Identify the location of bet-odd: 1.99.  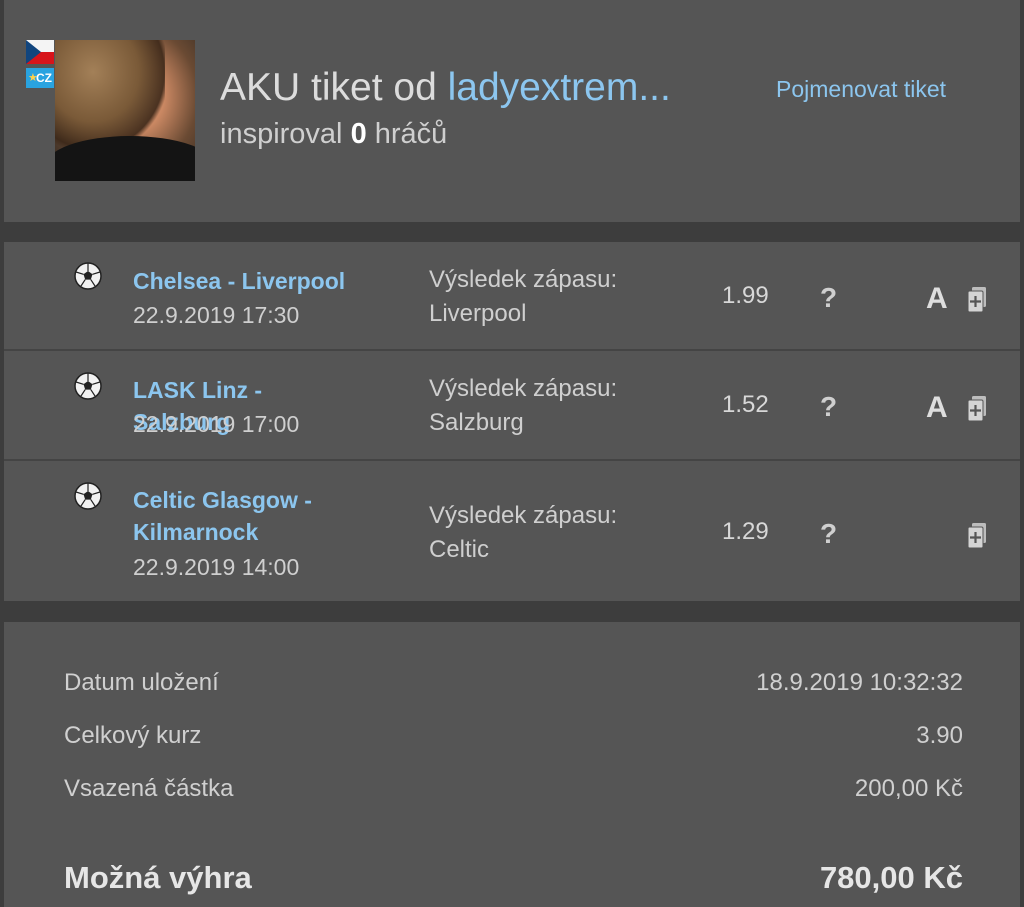
(745, 295).